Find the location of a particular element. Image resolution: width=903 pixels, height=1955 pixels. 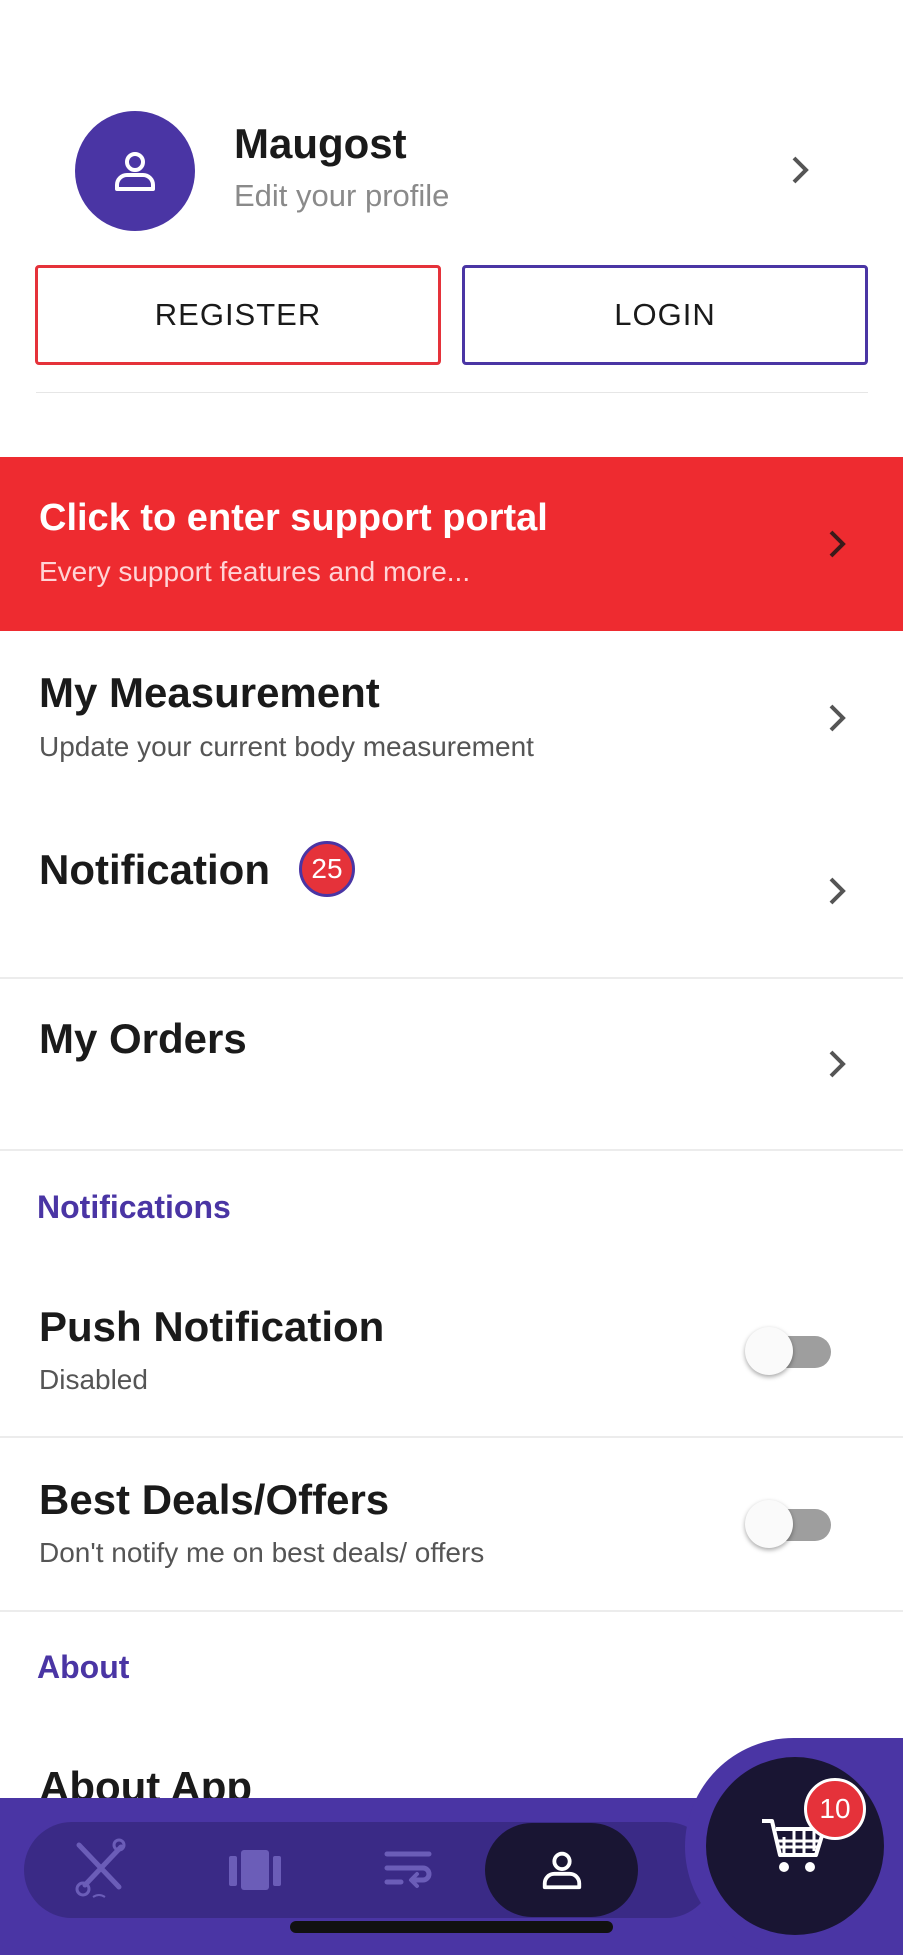

menu-item-label: My Orders is located at coordinates (143, 1038).